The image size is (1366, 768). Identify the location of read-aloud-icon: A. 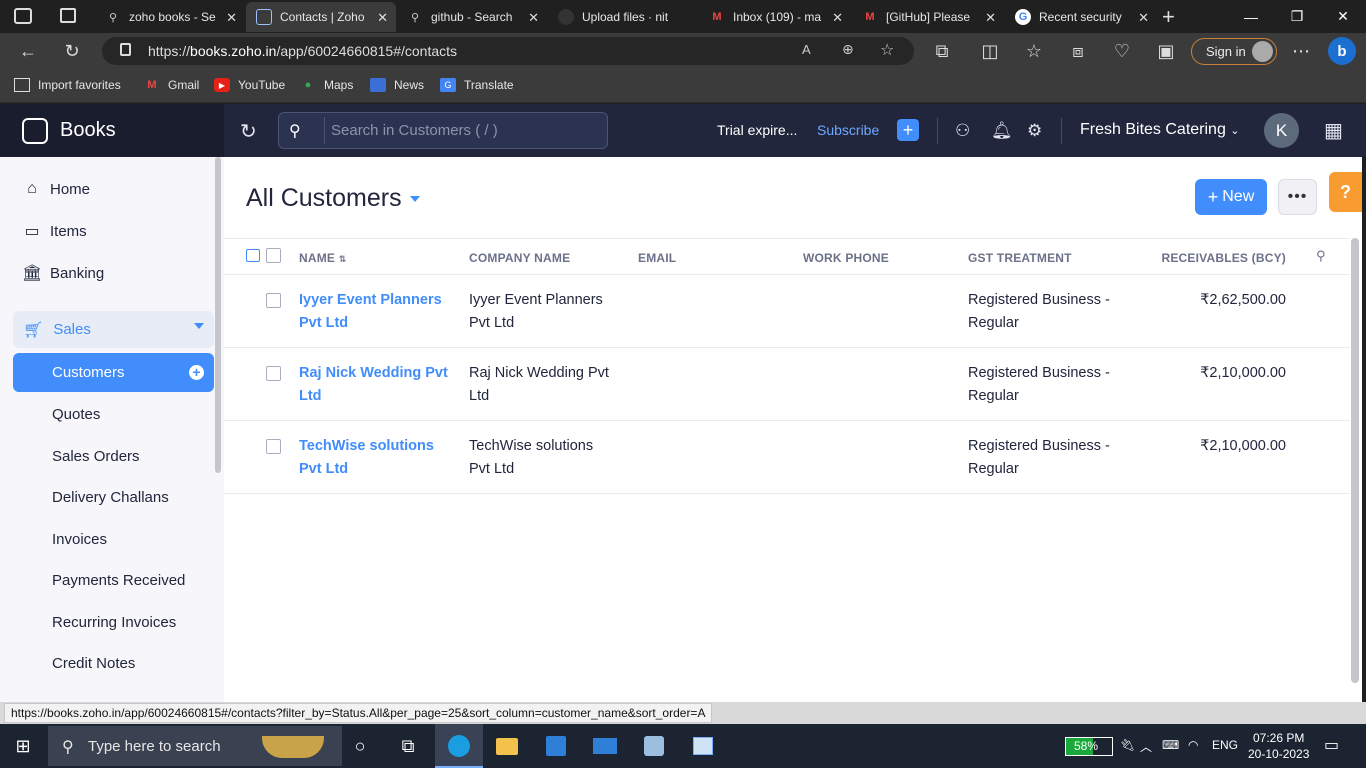
(806, 49).